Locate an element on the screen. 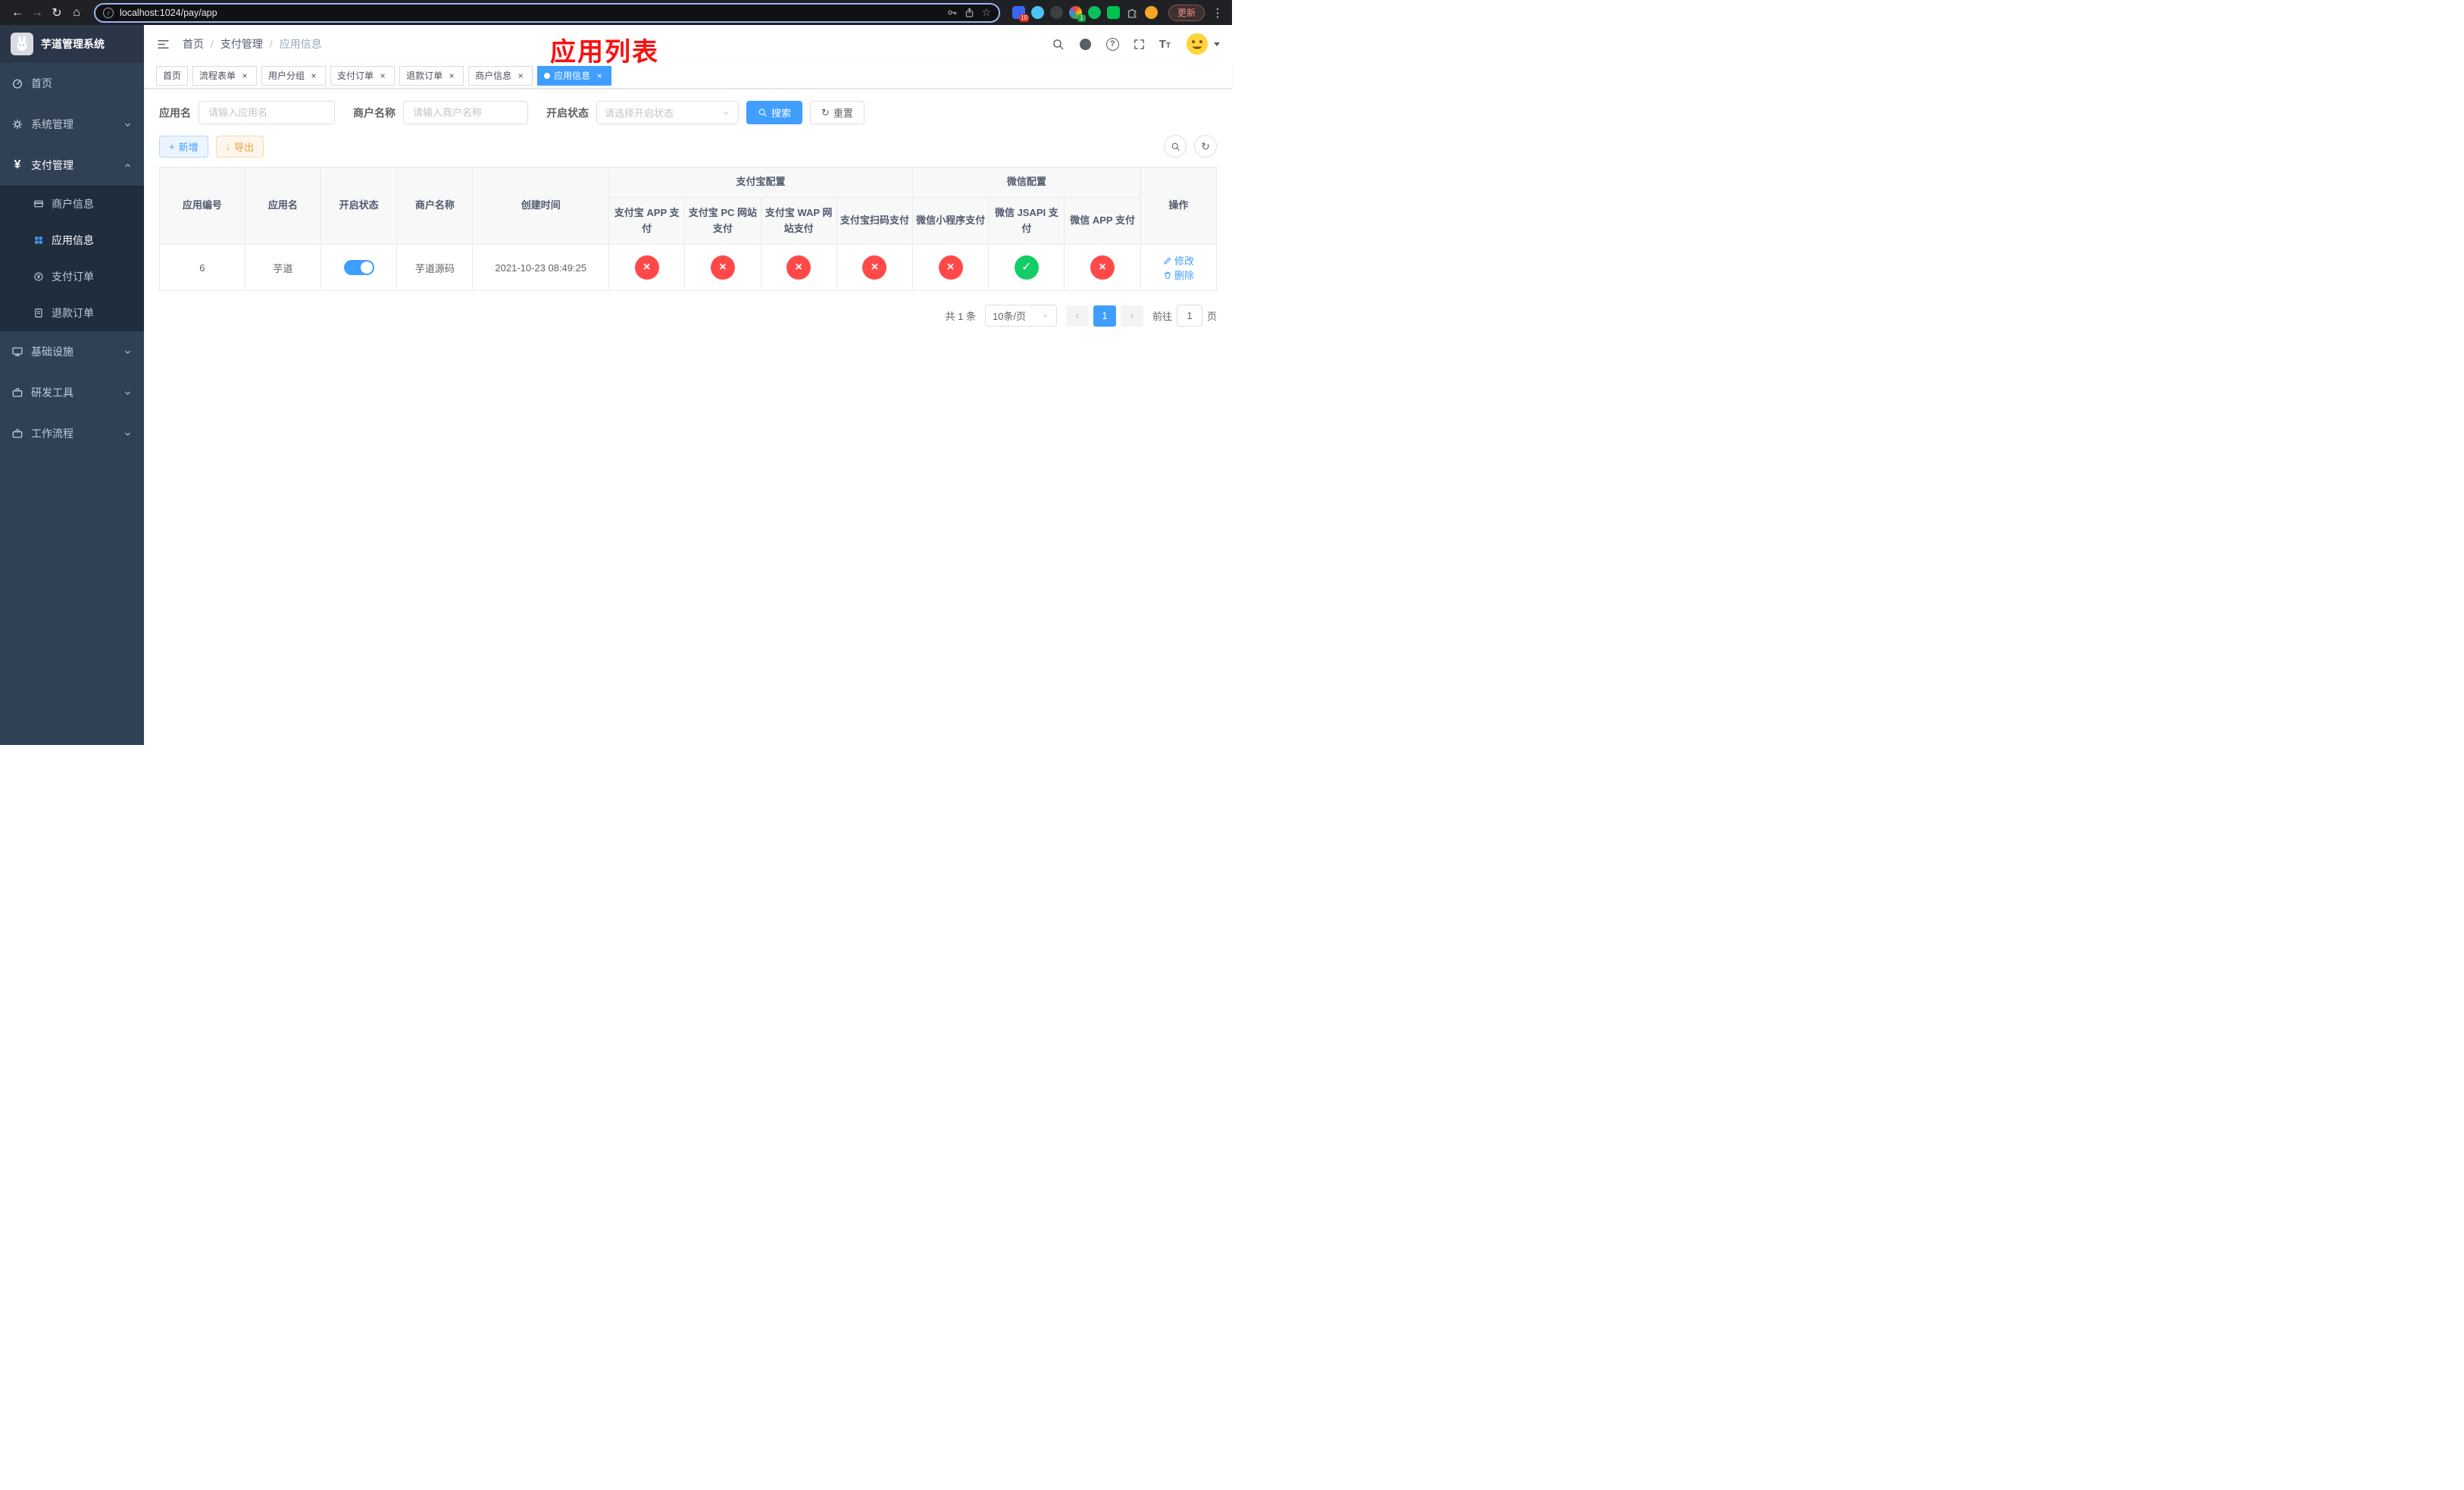  merchant-name-input is located at coordinates (465, 112).